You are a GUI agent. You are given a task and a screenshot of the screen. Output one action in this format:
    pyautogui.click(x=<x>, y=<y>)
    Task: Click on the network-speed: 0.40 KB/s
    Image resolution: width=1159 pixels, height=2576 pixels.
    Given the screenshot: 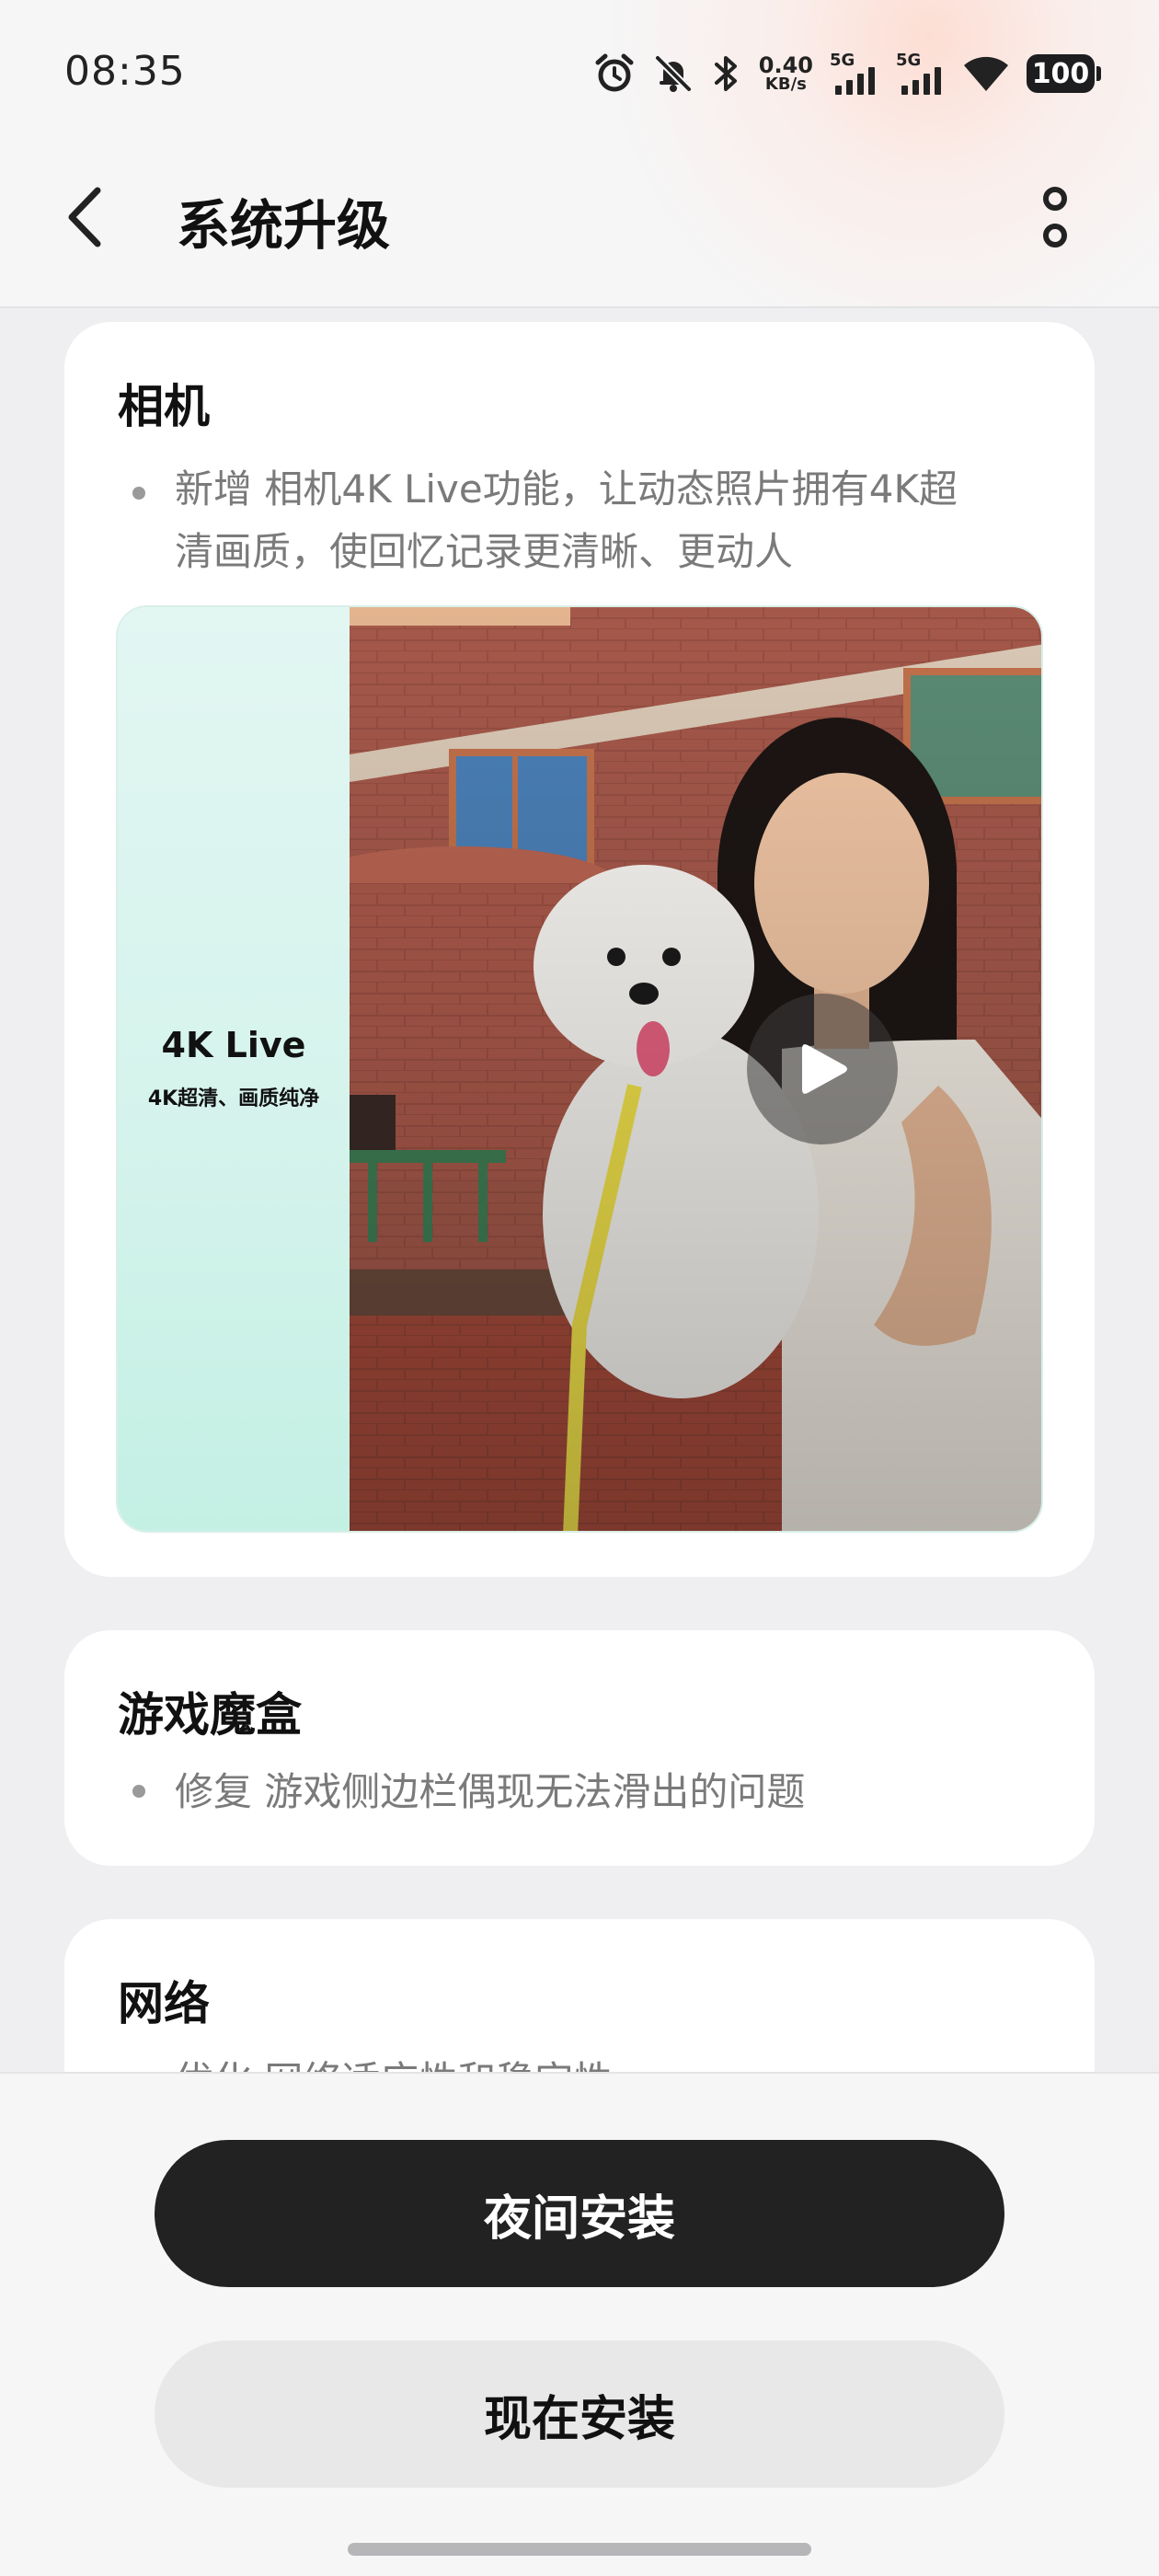 What is the action you would take?
    pyautogui.click(x=786, y=73)
    